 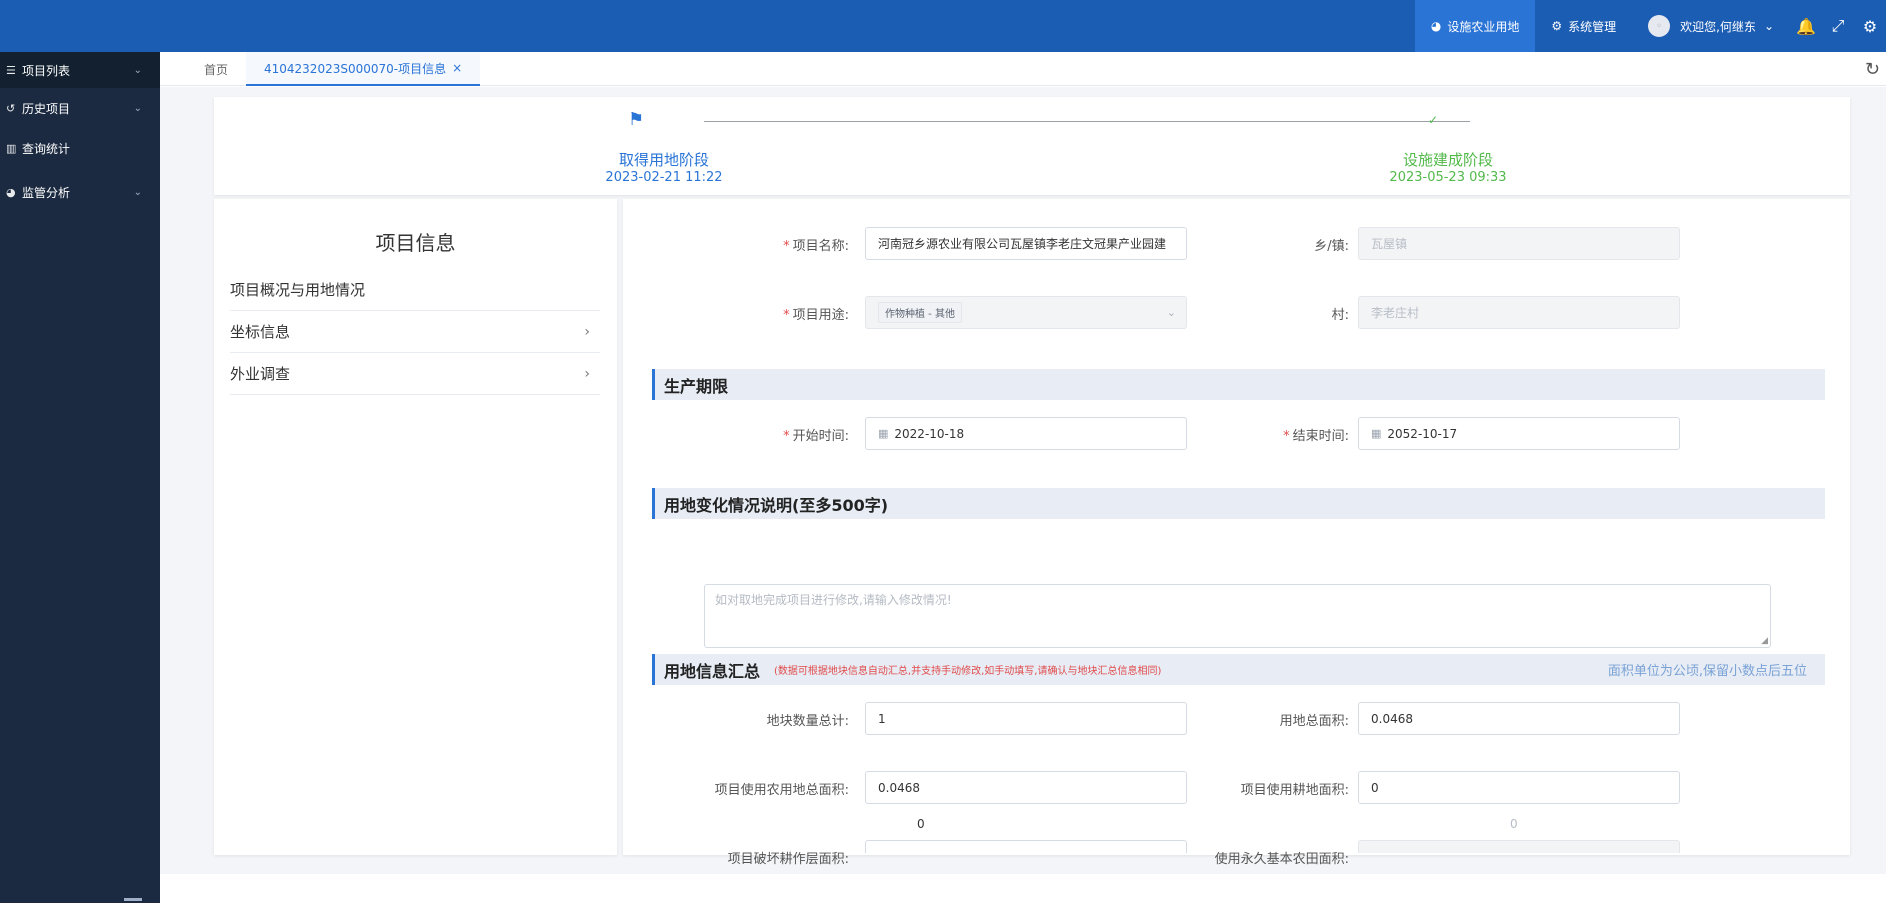 I want to click on refresh-icon: ↻, so click(x=1872, y=69).